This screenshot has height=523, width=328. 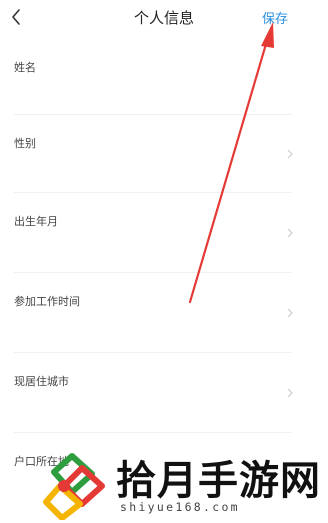 What do you see at coordinates (275, 17) in the screenshot?
I see `save-button: 保存` at bounding box center [275, 17].